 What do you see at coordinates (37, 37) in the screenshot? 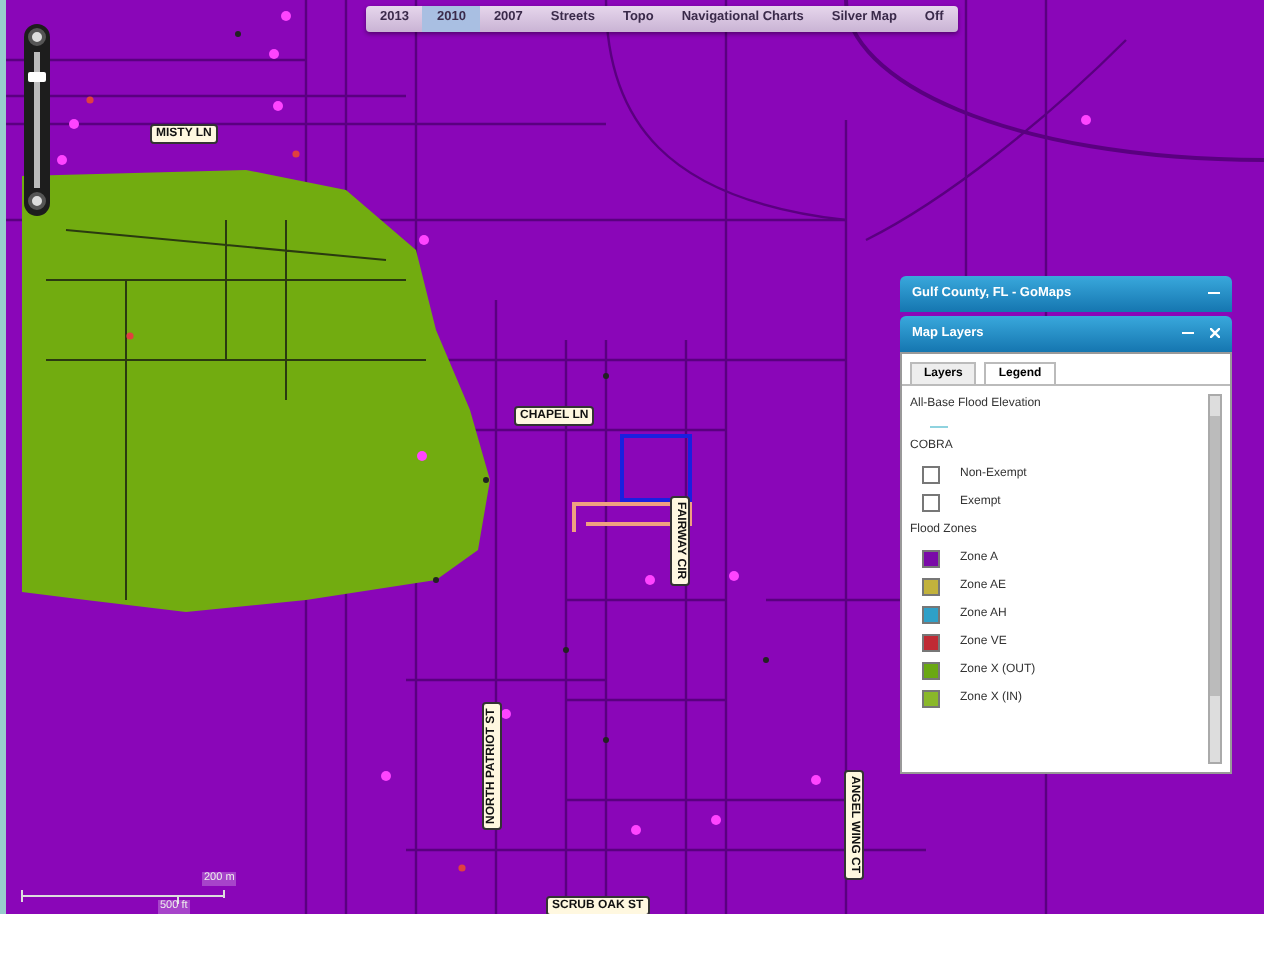
I see `zoom-in-button` at bounding box center [37, 37].